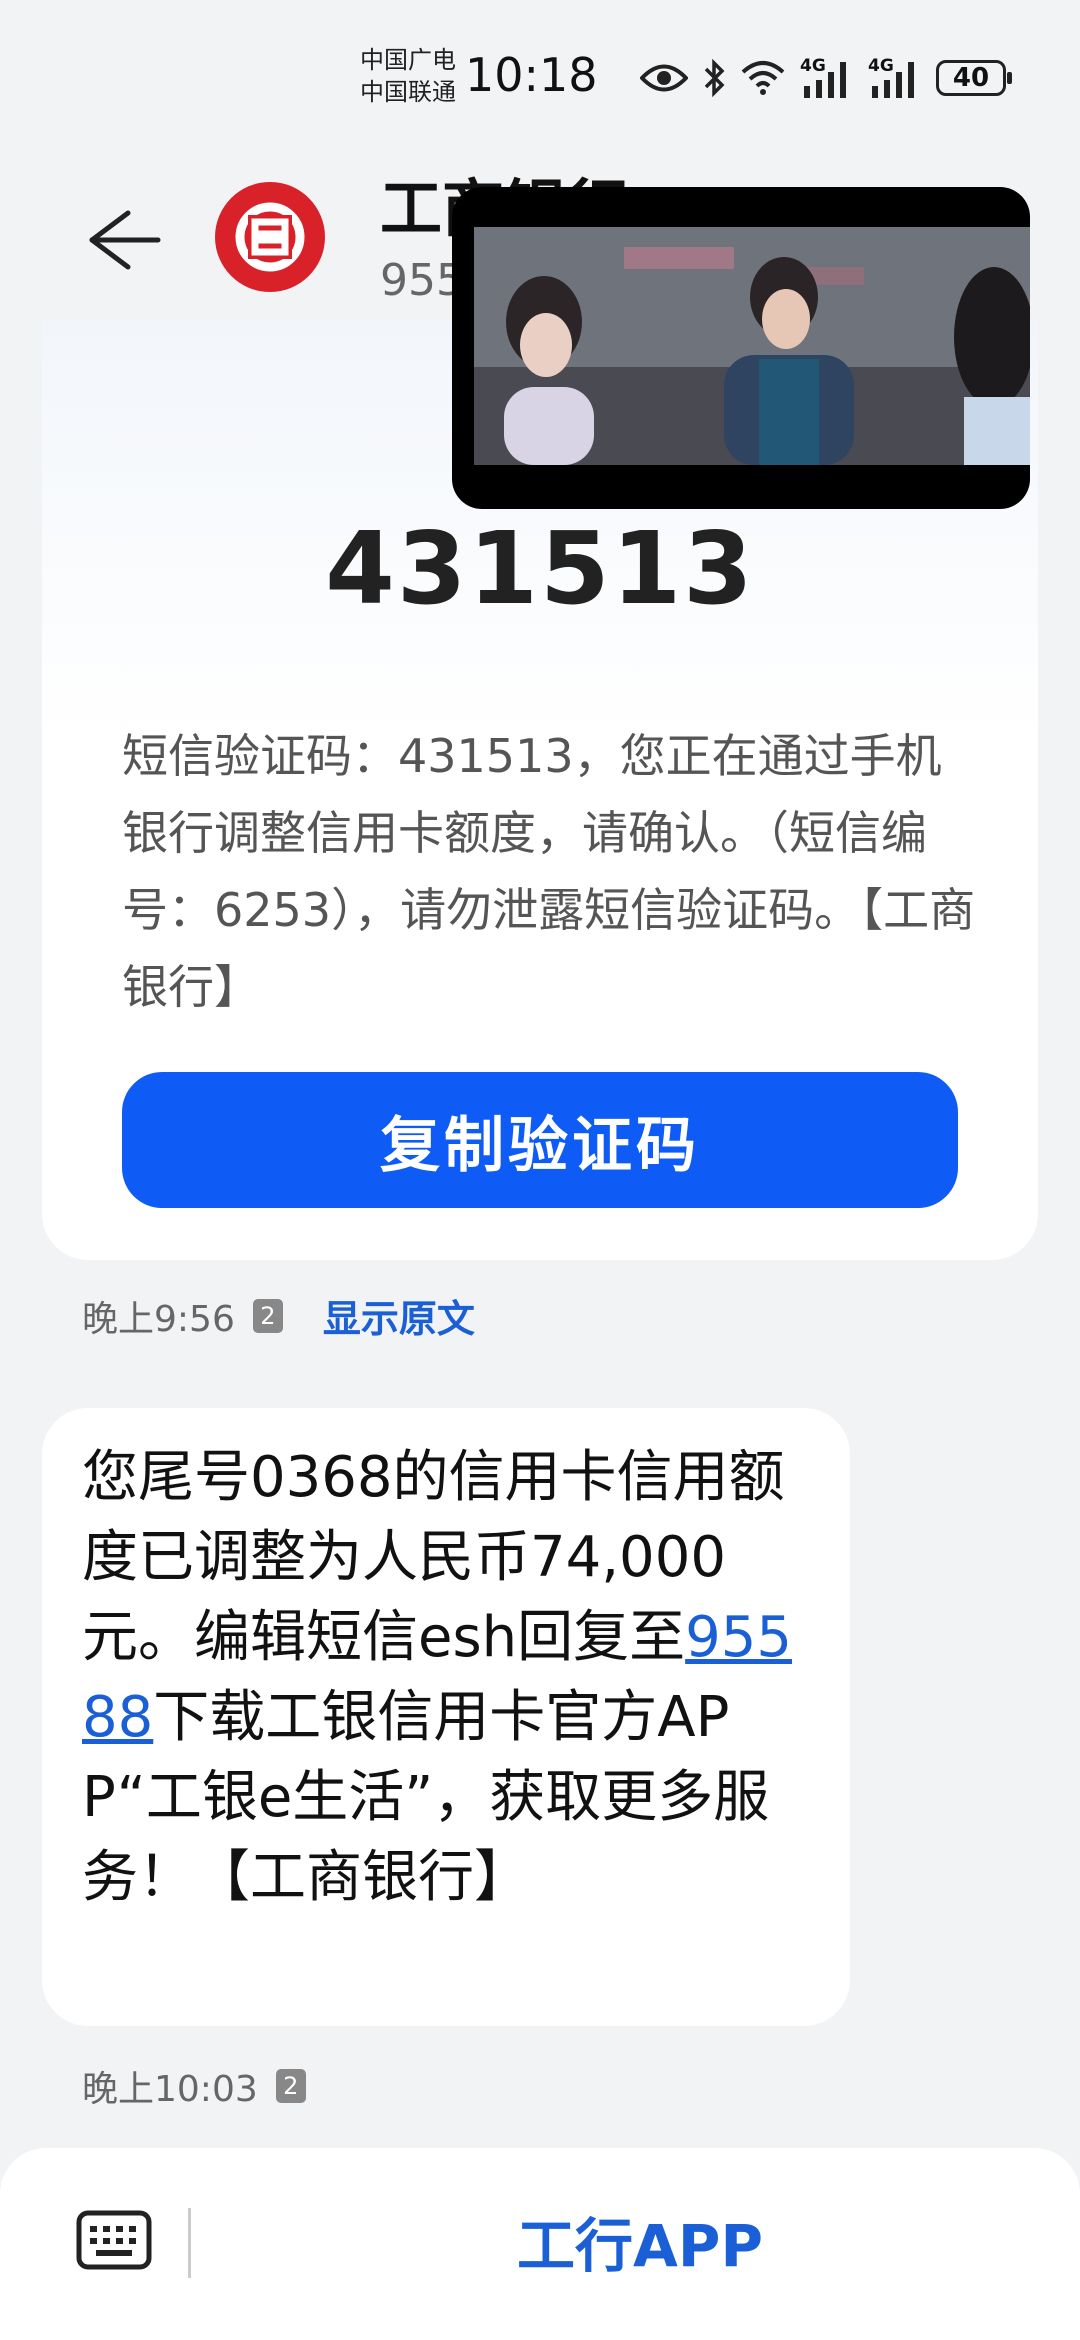 Image resolution: width=1080 pixels, height=2340 pixels. I want to click on status-bar: 中国广电 中国联通 10:18 4G 4G 40, so click(540, 75).